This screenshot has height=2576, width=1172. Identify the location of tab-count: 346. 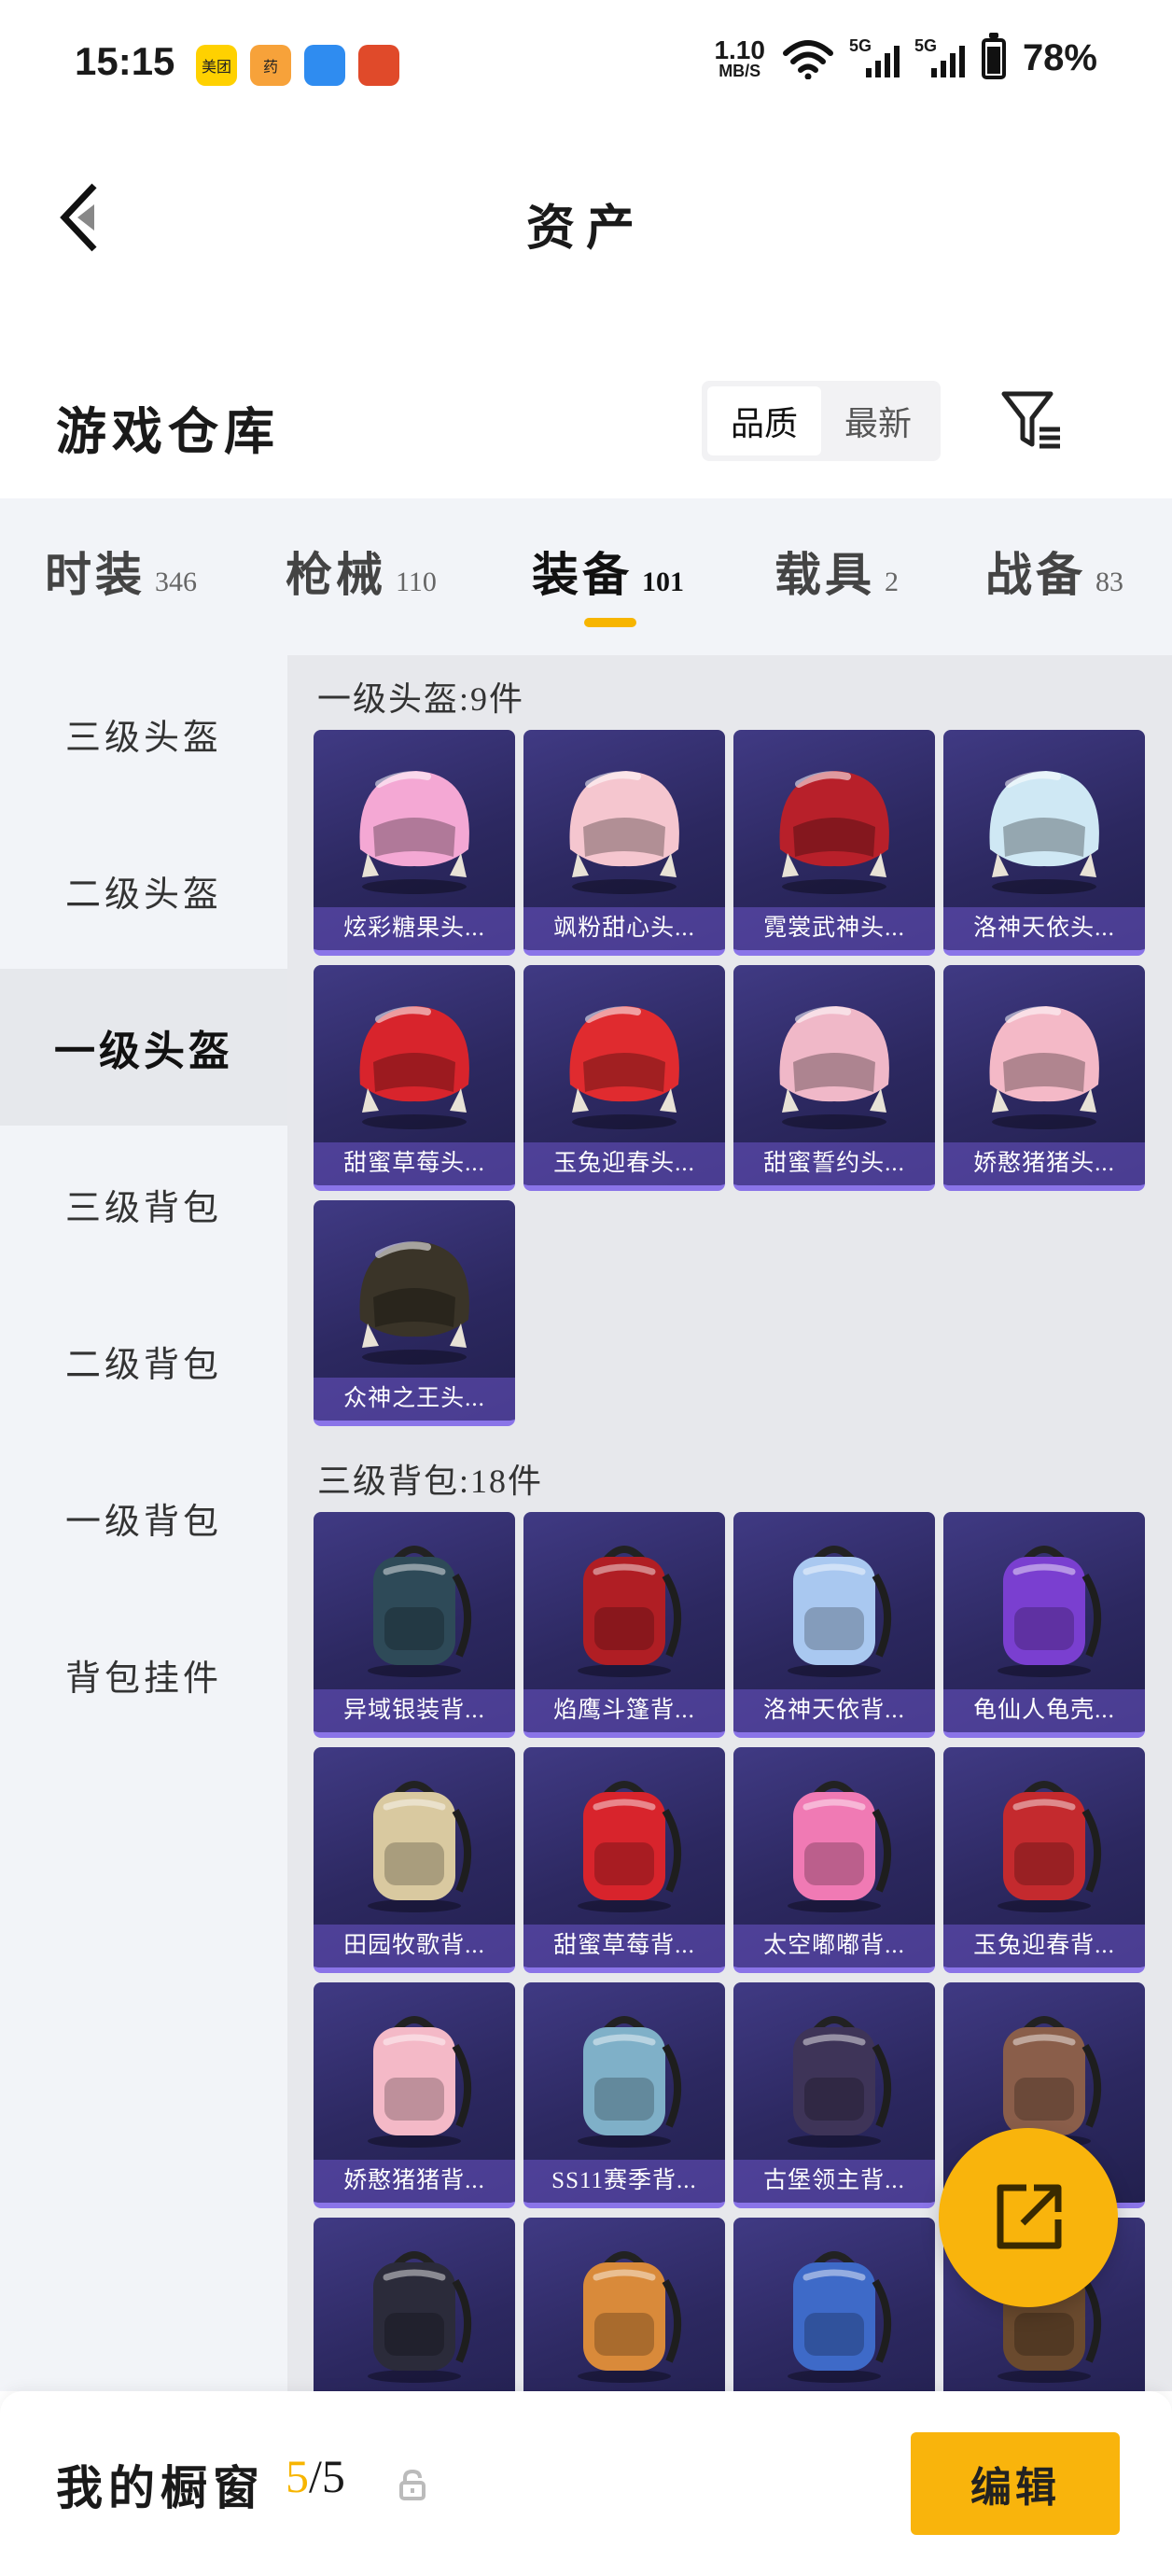
(176, 582).